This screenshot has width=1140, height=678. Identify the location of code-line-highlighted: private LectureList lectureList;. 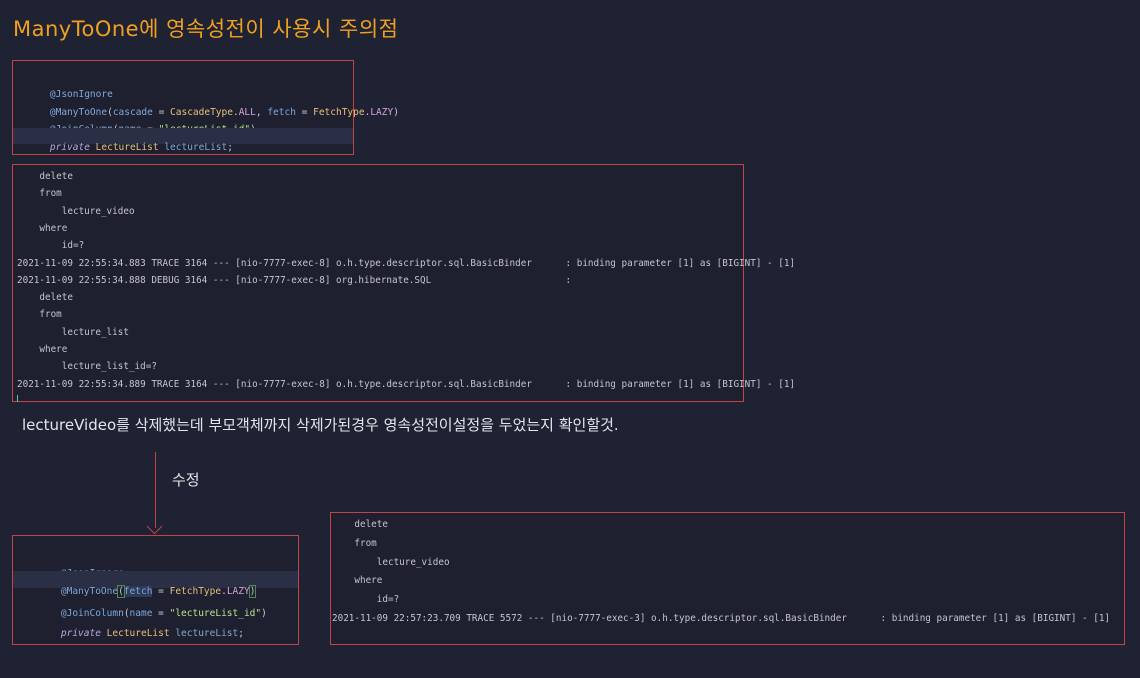
(183, 140).